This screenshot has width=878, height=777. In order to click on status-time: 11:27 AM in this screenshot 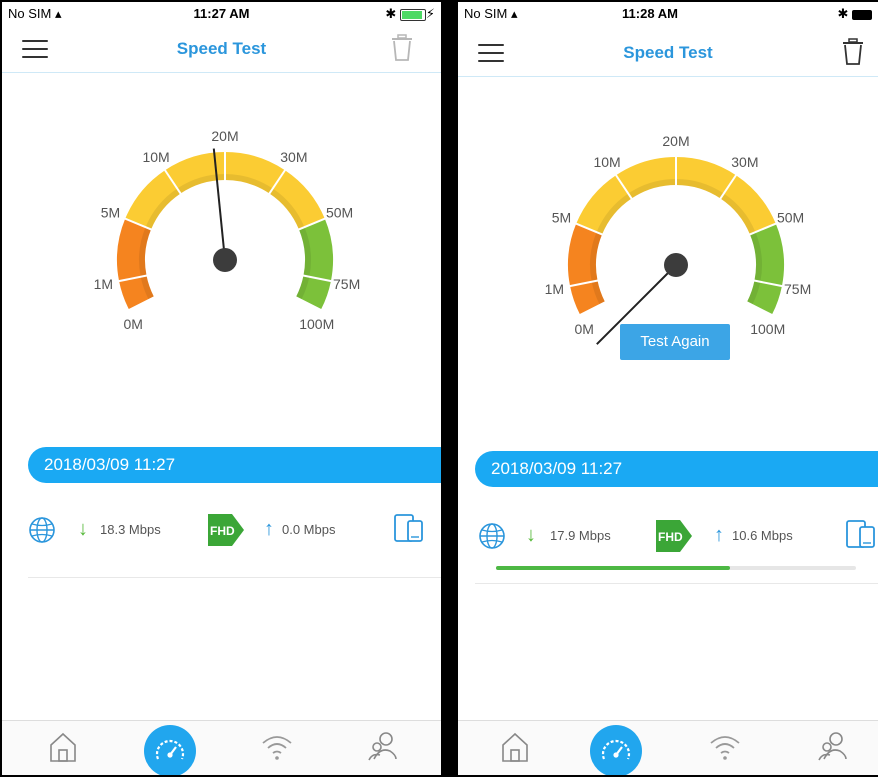, I will do `click(221, 13)`.